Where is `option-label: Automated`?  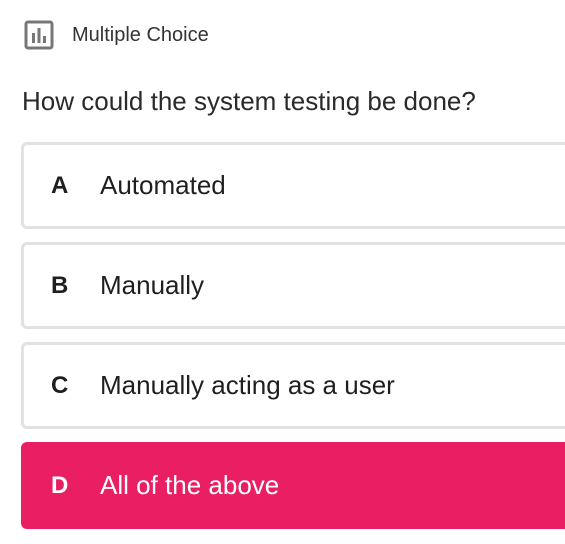
option-label: Automated is located at coordinates (163, 185).